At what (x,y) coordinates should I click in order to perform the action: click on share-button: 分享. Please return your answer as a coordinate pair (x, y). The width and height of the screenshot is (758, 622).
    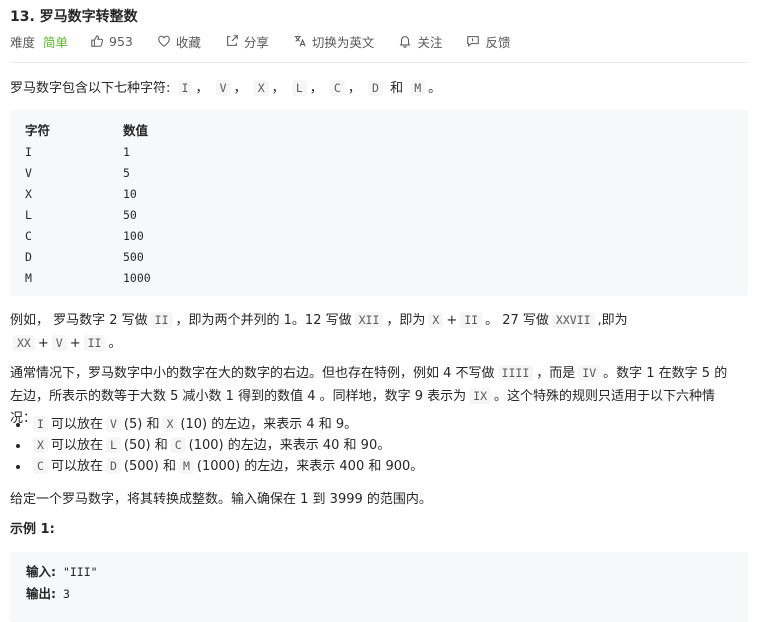
    Looking at the image, I should click on (247, 41).